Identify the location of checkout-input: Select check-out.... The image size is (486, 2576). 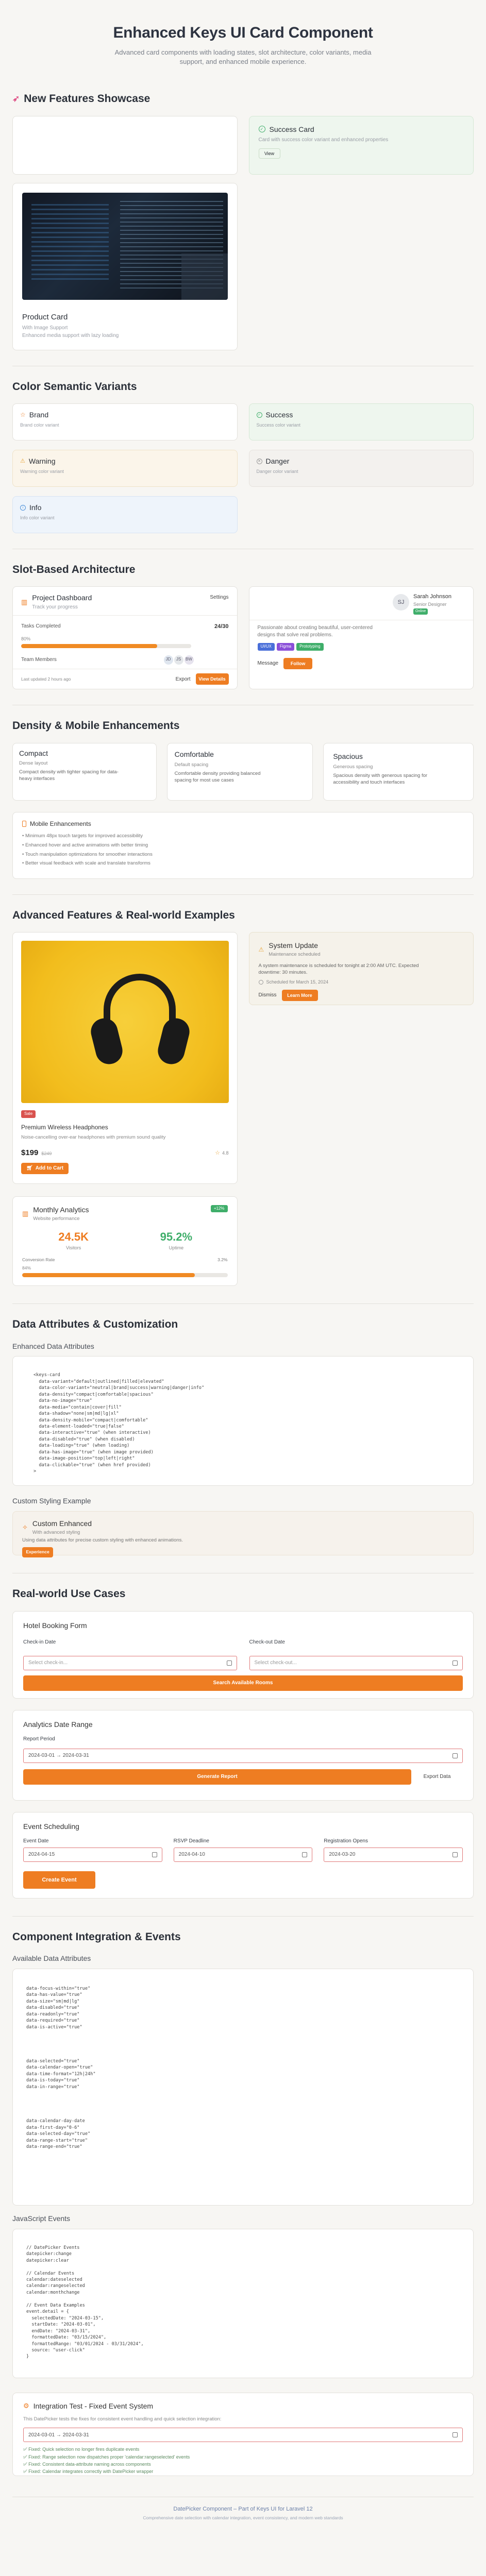
(356, 1663).